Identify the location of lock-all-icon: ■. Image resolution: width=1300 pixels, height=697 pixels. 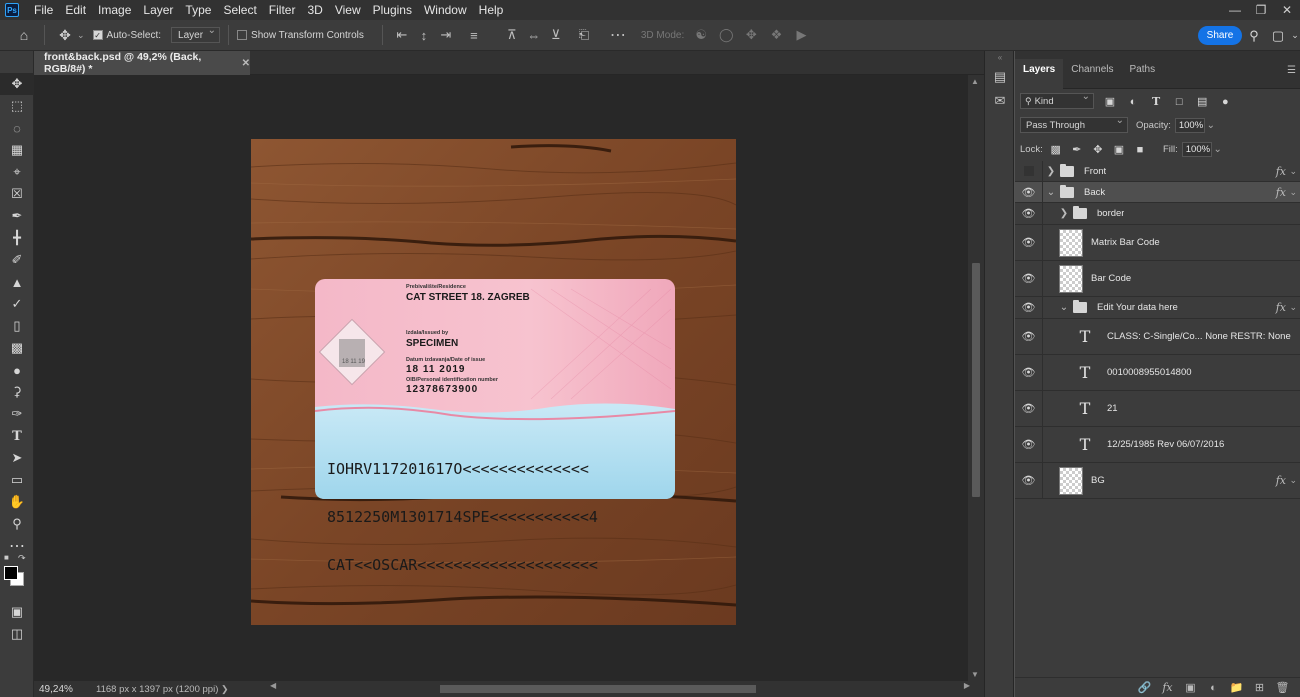
(1140, 150).